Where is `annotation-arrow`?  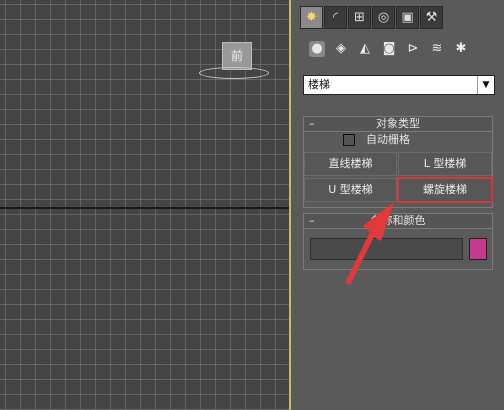 annotation-arrow is located at coordinates (369, 243).